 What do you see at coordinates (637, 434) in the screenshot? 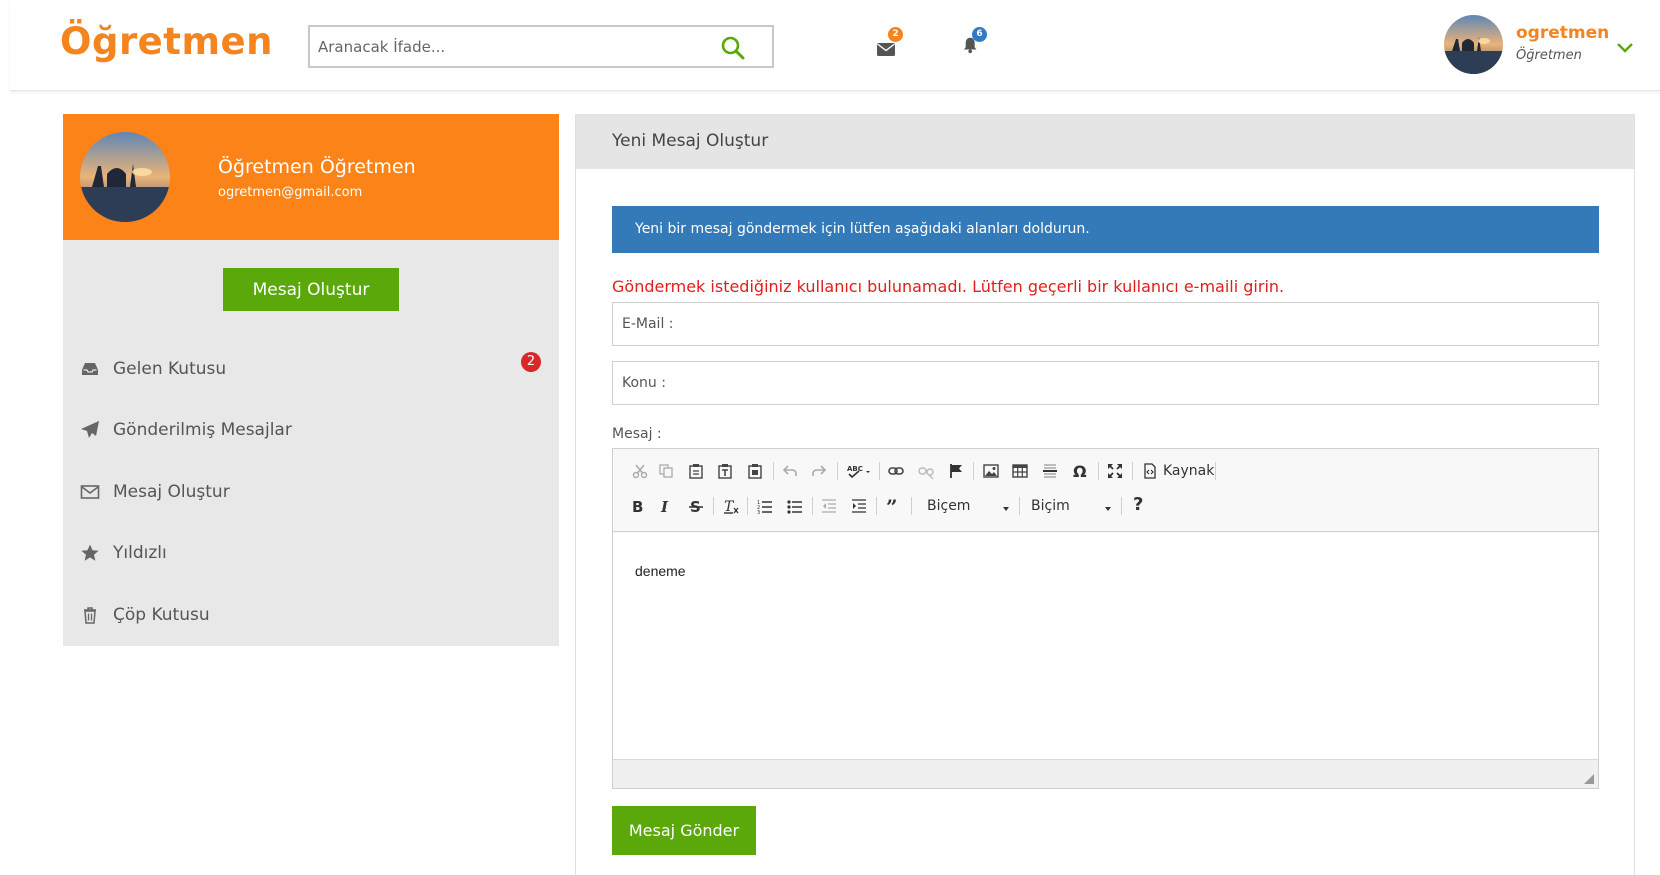
I see `message-label: Mesaj :` at bounding box center [637, 434].